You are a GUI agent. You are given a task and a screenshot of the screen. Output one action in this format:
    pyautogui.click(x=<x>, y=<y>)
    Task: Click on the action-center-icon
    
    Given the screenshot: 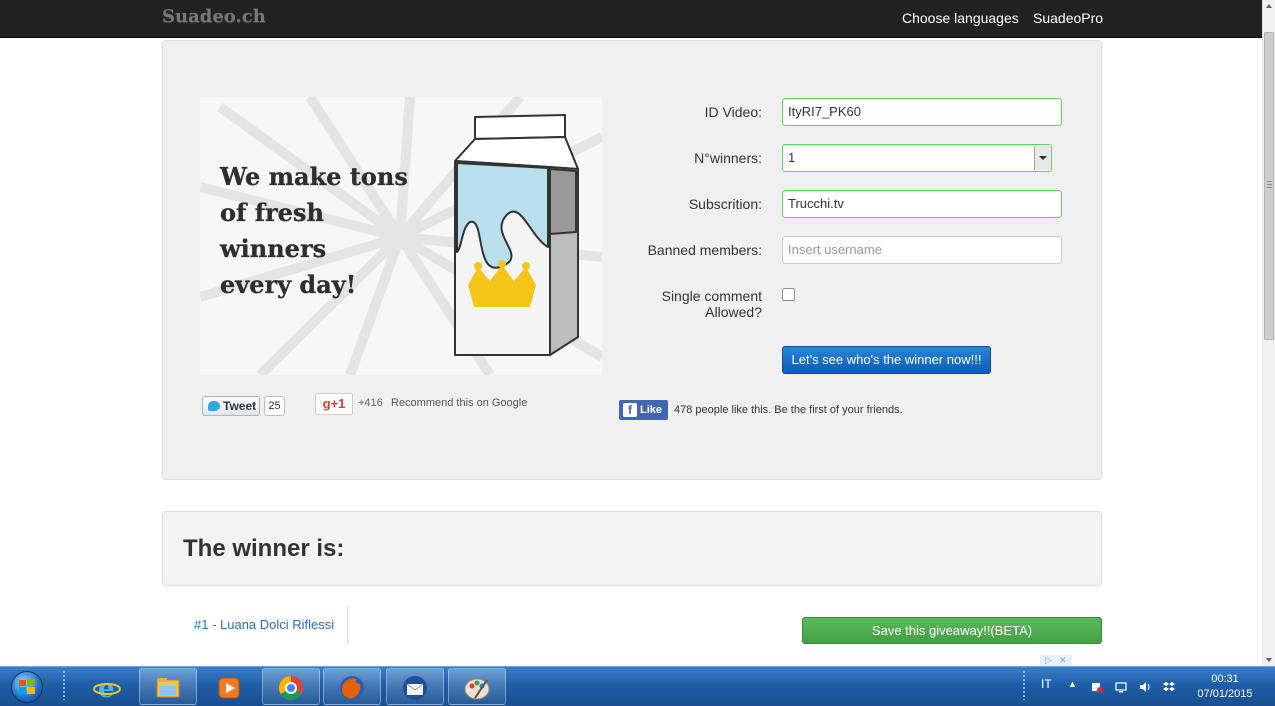 What is the action you would take?
    pyautogui.click(x=1097, y=687)
    